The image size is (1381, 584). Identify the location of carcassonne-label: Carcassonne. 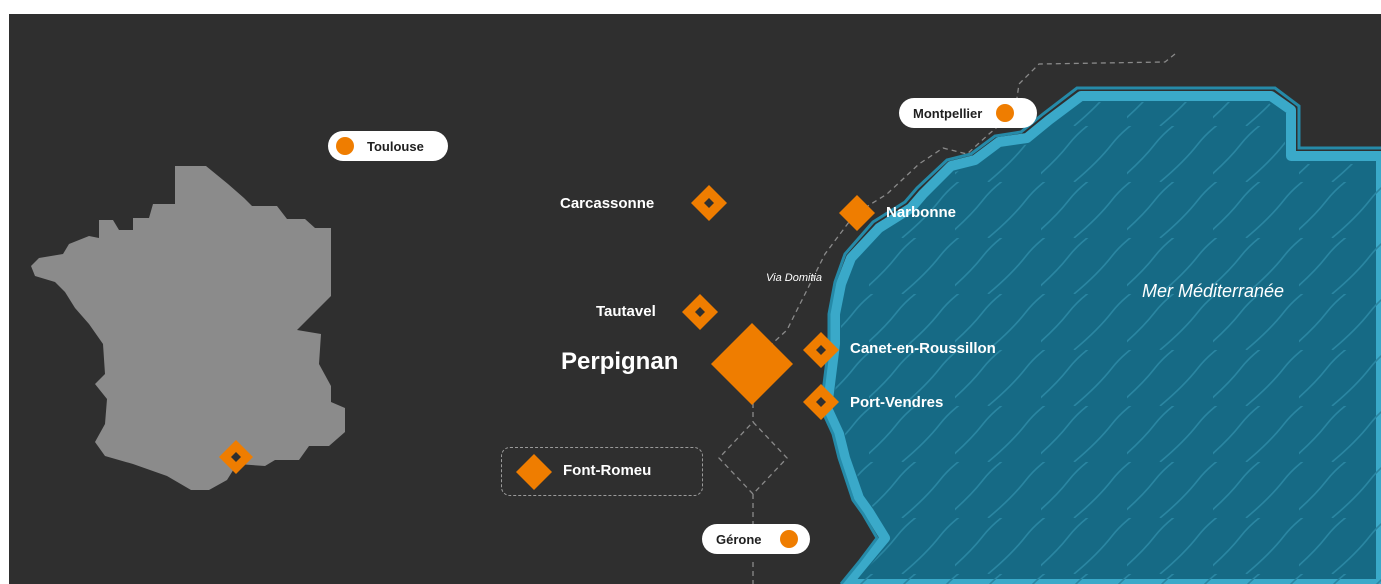
(607, 203).